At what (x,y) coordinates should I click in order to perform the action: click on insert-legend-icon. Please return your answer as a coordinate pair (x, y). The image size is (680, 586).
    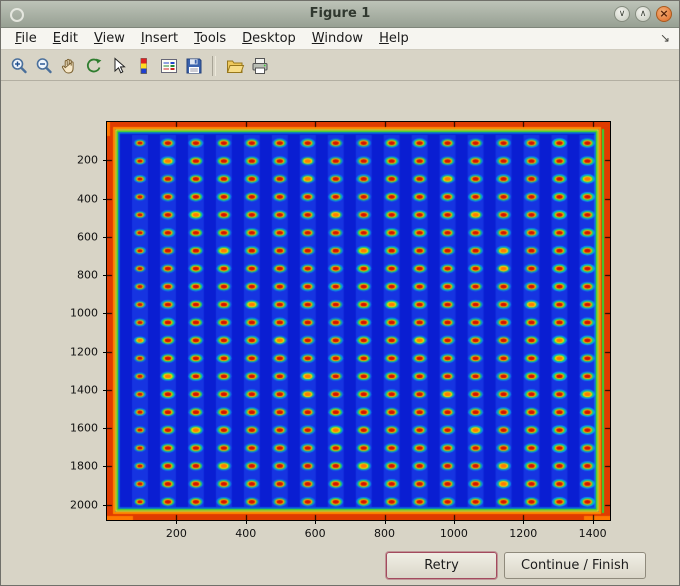
    Looking at the image, I should click on (168, 65).